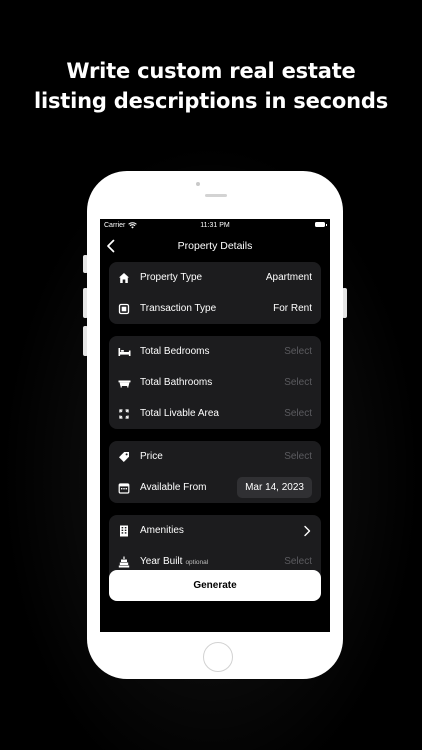  I want to click on property-type-row: Property Type Apartment, so click(215, 277).